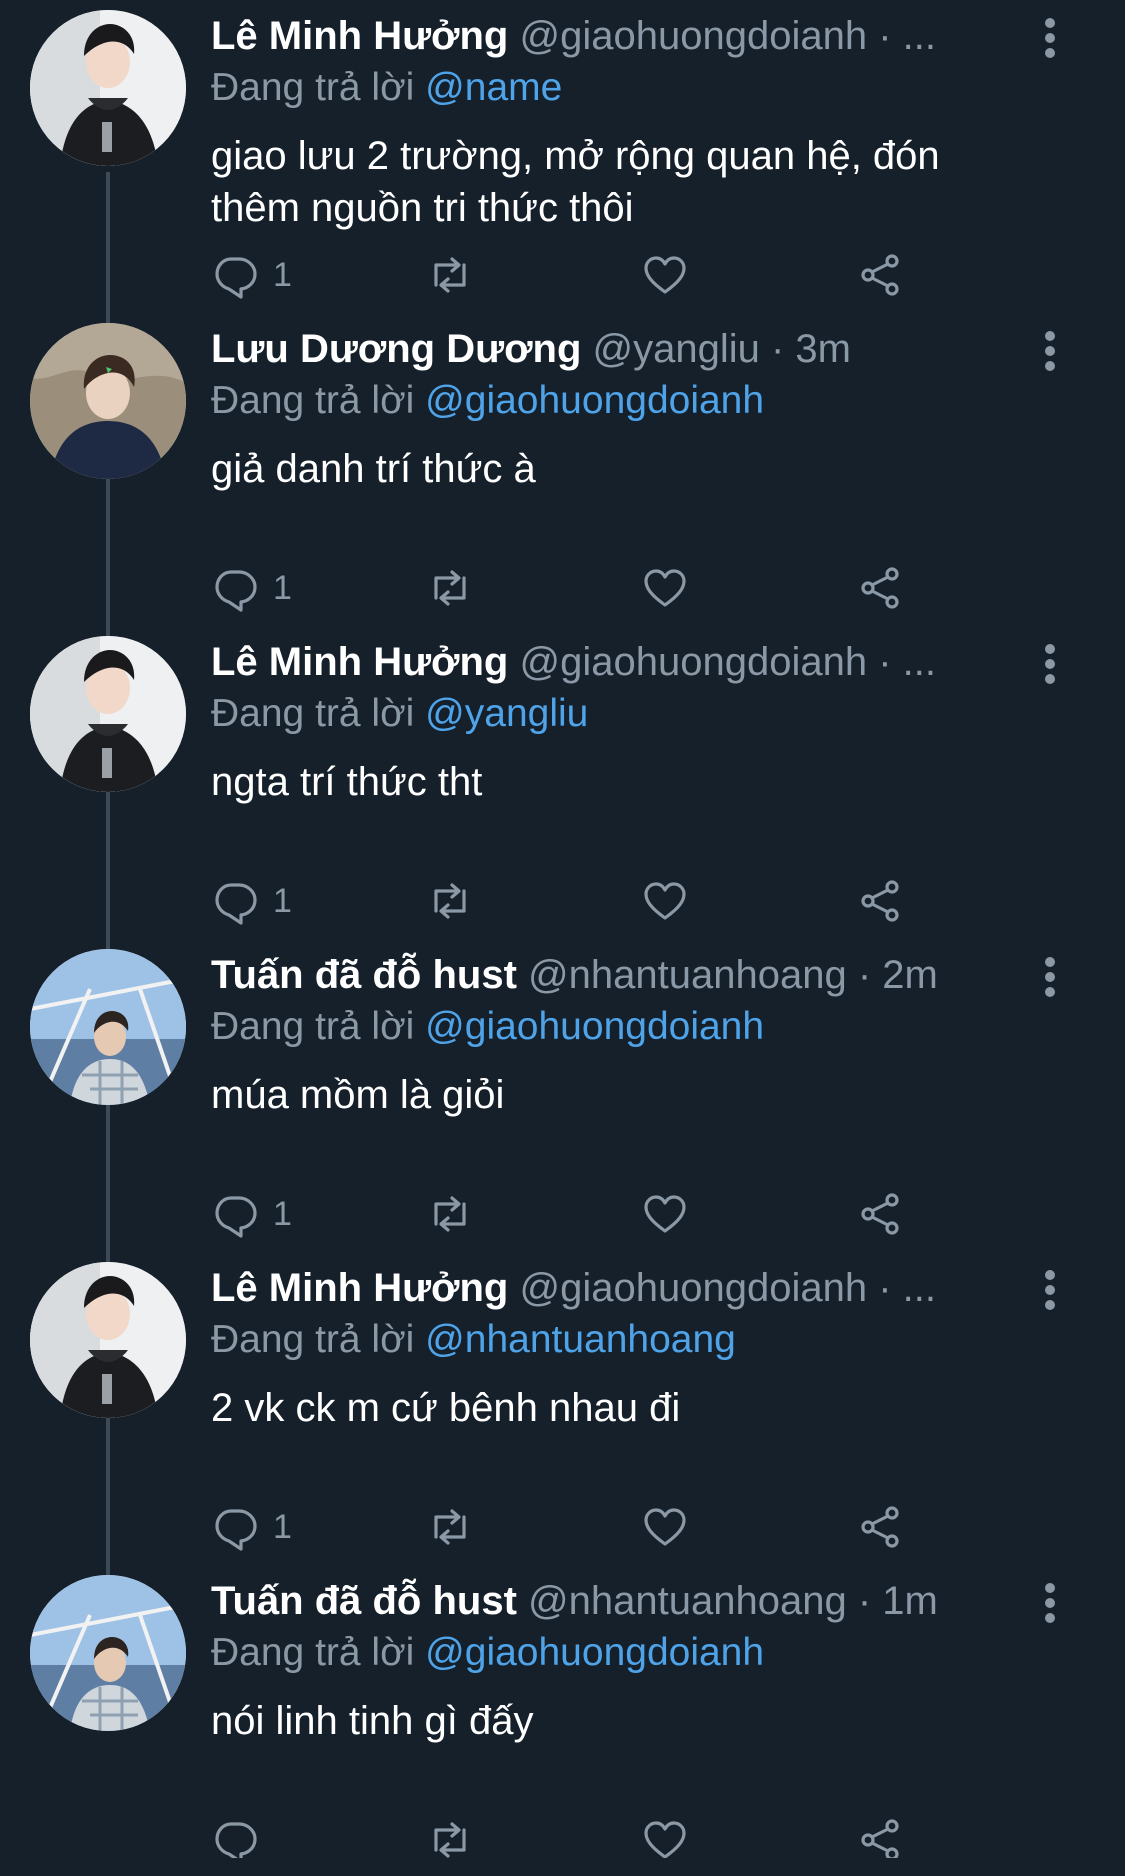 This screenshot has width=1125, height=1876. I want to click on tweet-header: Tuấn đã đỗ hust @nhantuanhoang · 2m, so click(613, 975).